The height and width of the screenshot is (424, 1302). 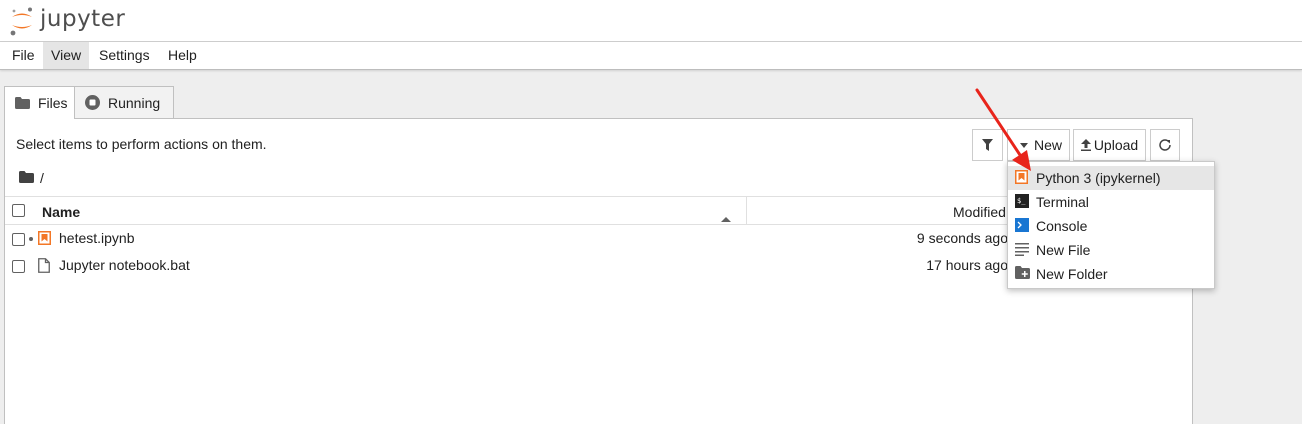 What do you see at coordinates (1062, 226) in the screenshot?
I see `menu-item-label: Console` at bounding box center [1062, 226].